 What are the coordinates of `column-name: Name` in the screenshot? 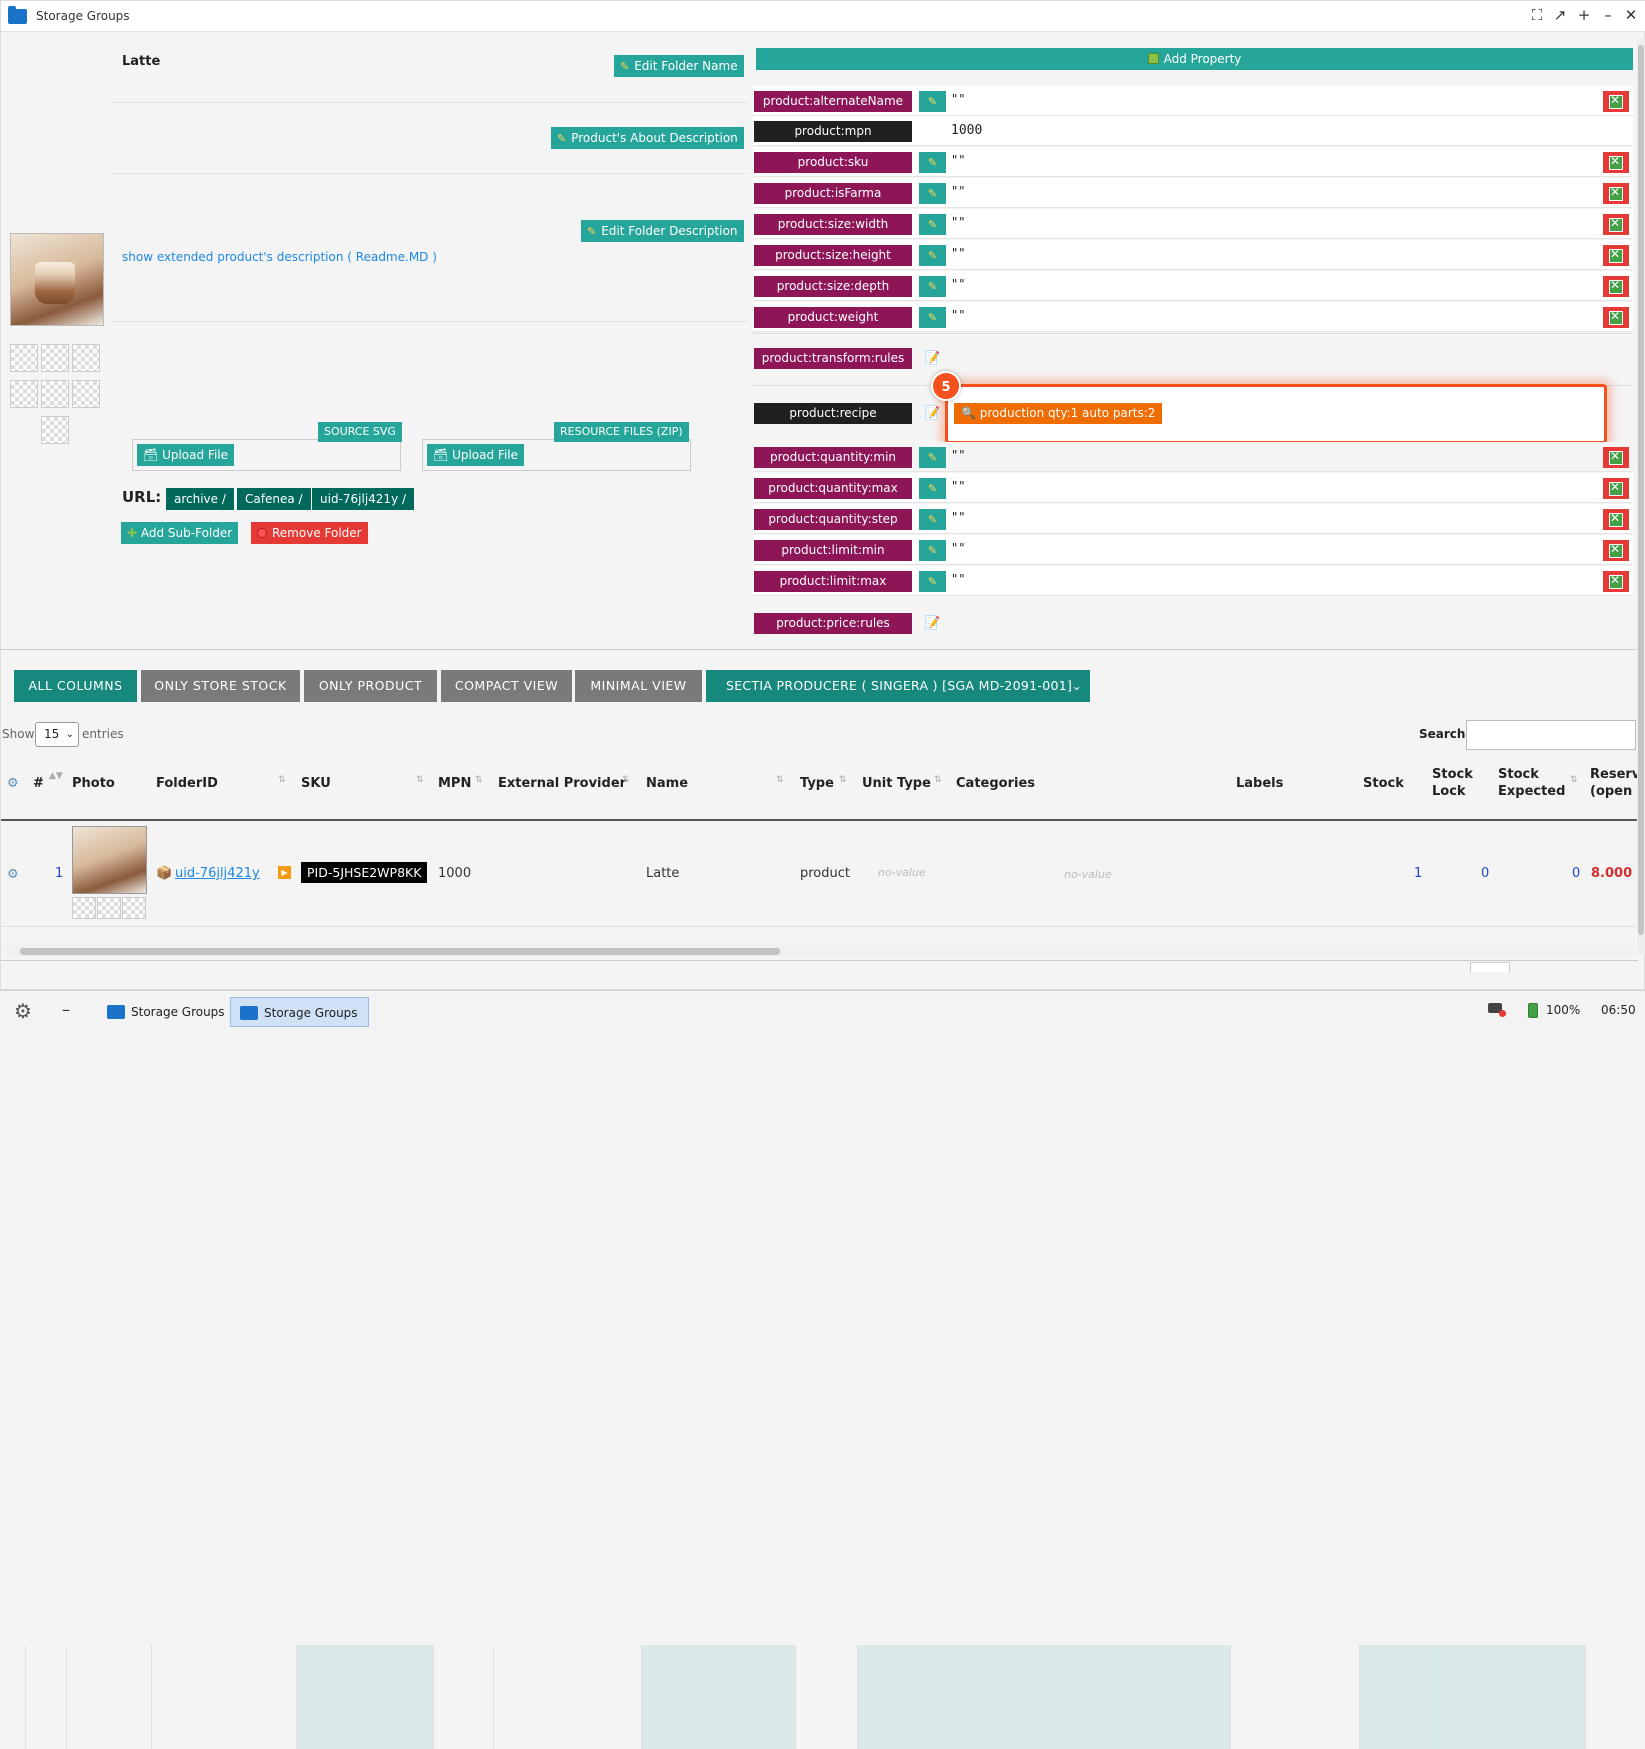 It's located at (667, 783).